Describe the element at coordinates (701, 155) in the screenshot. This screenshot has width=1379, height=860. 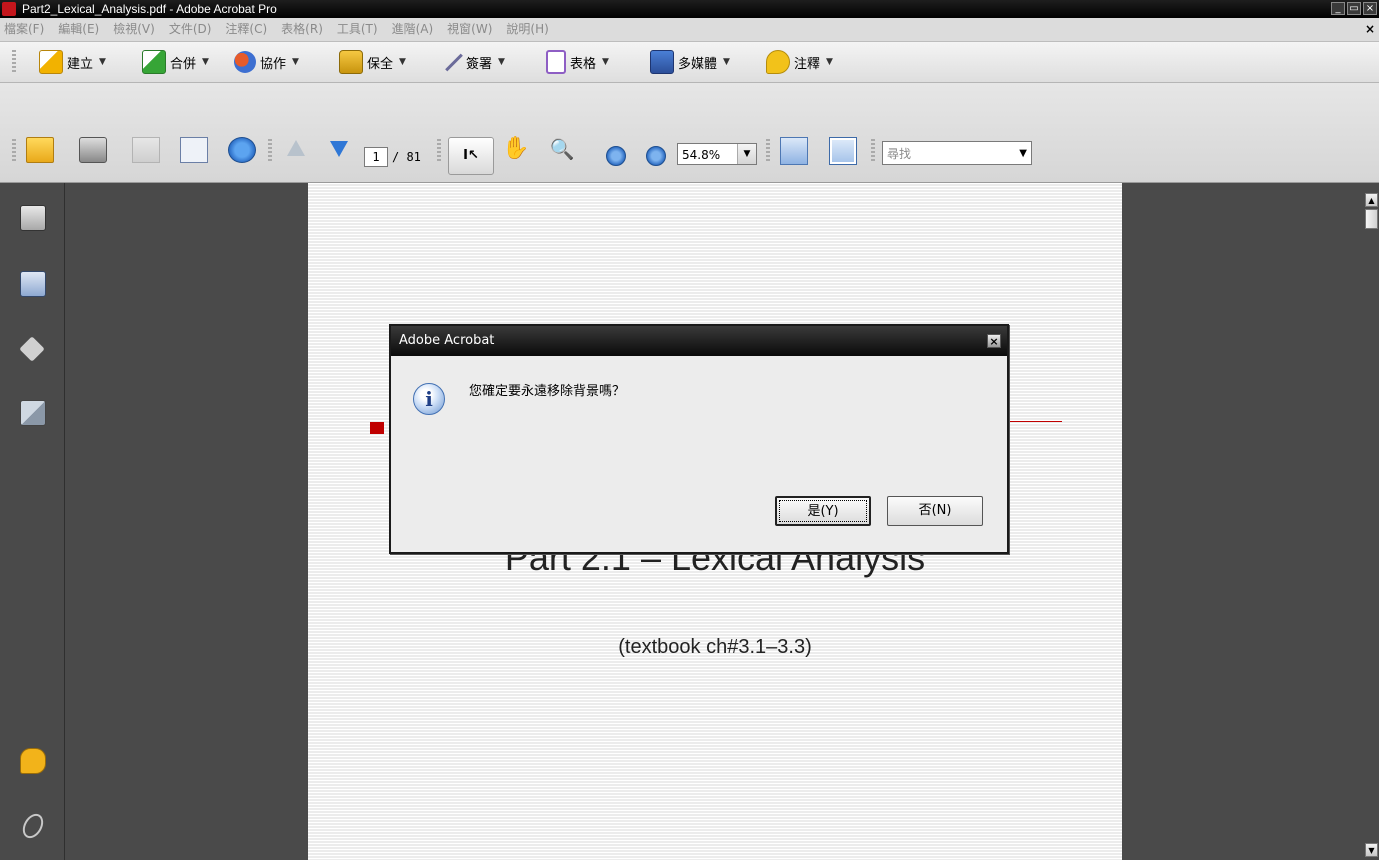
I see `zoom-level-value: 54.8%` at that location.